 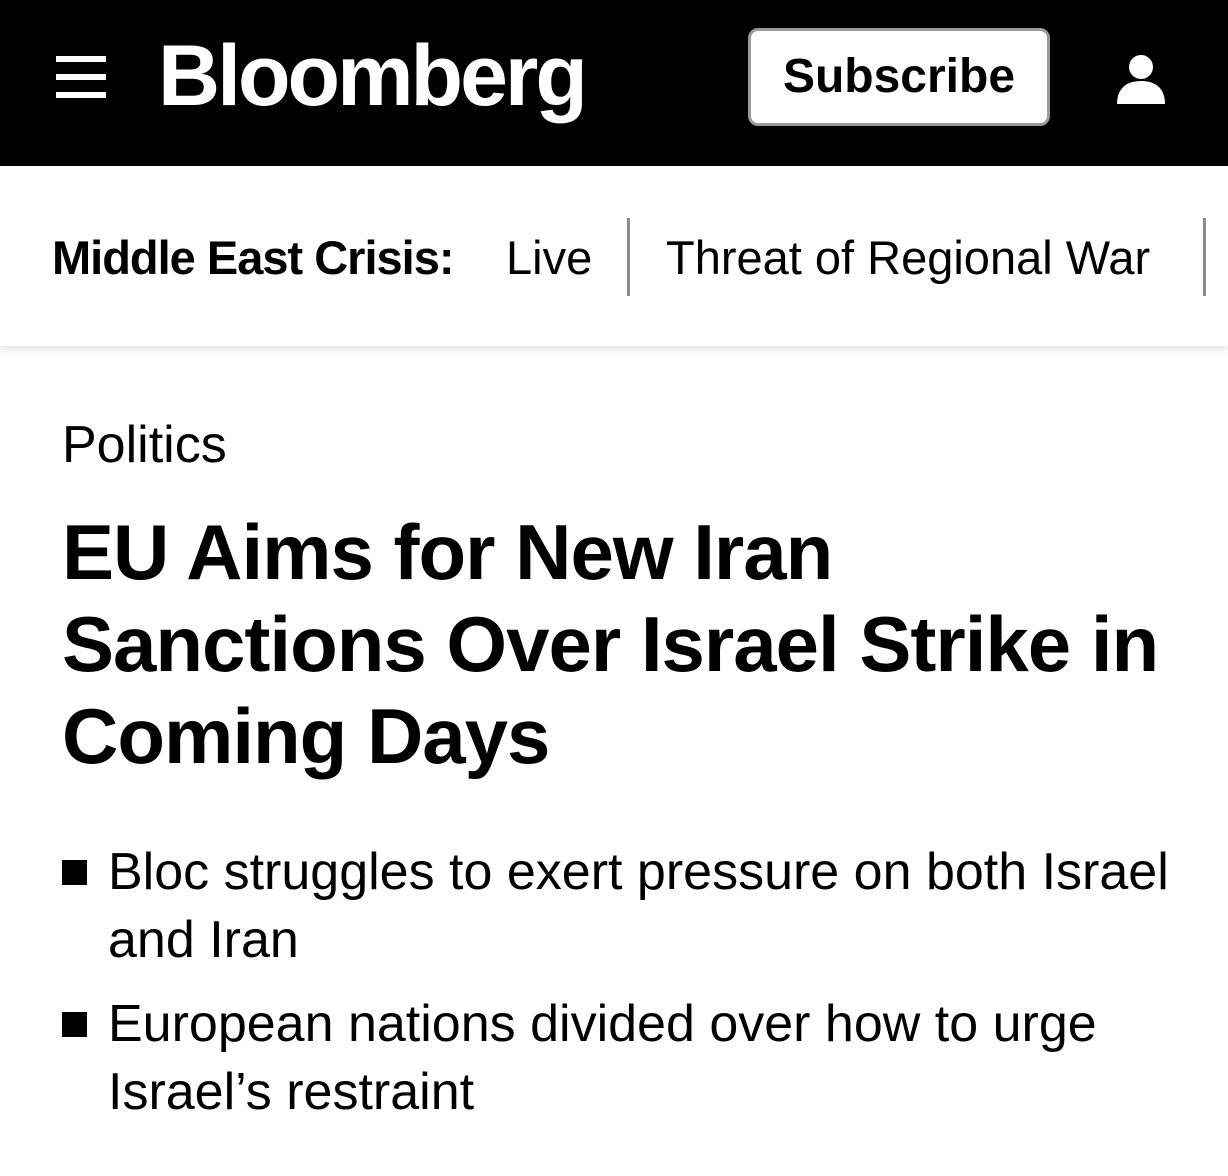 I want to click on crisis-link-regional-war: Threat of Regional War, so click(x=908, y=258).